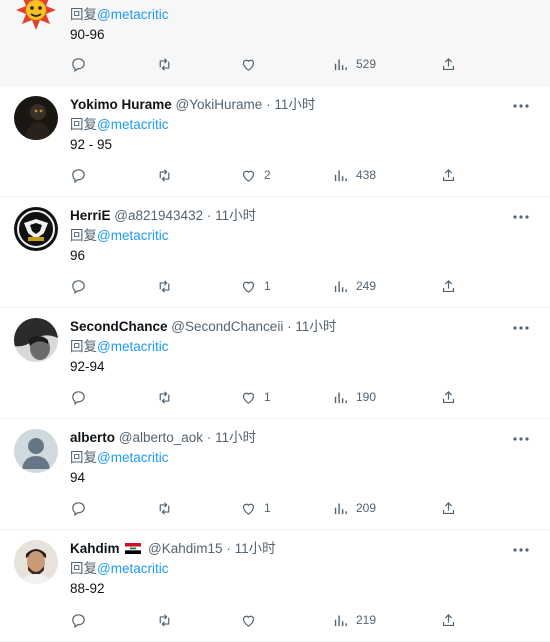 This screenshot has width=550, height=642. Describe the element at coordinates (121, 104) in the screenshot. I see `display-name: Yokimo Hurame` at that location.